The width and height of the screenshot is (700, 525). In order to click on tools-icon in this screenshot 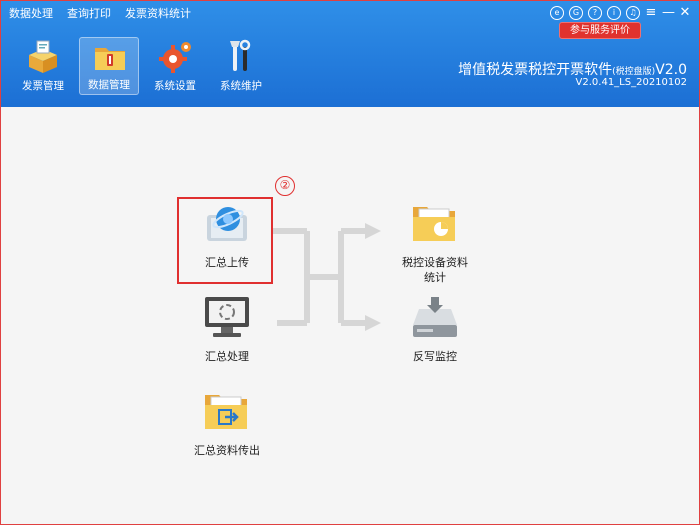, I will do `click(240, 55)`.